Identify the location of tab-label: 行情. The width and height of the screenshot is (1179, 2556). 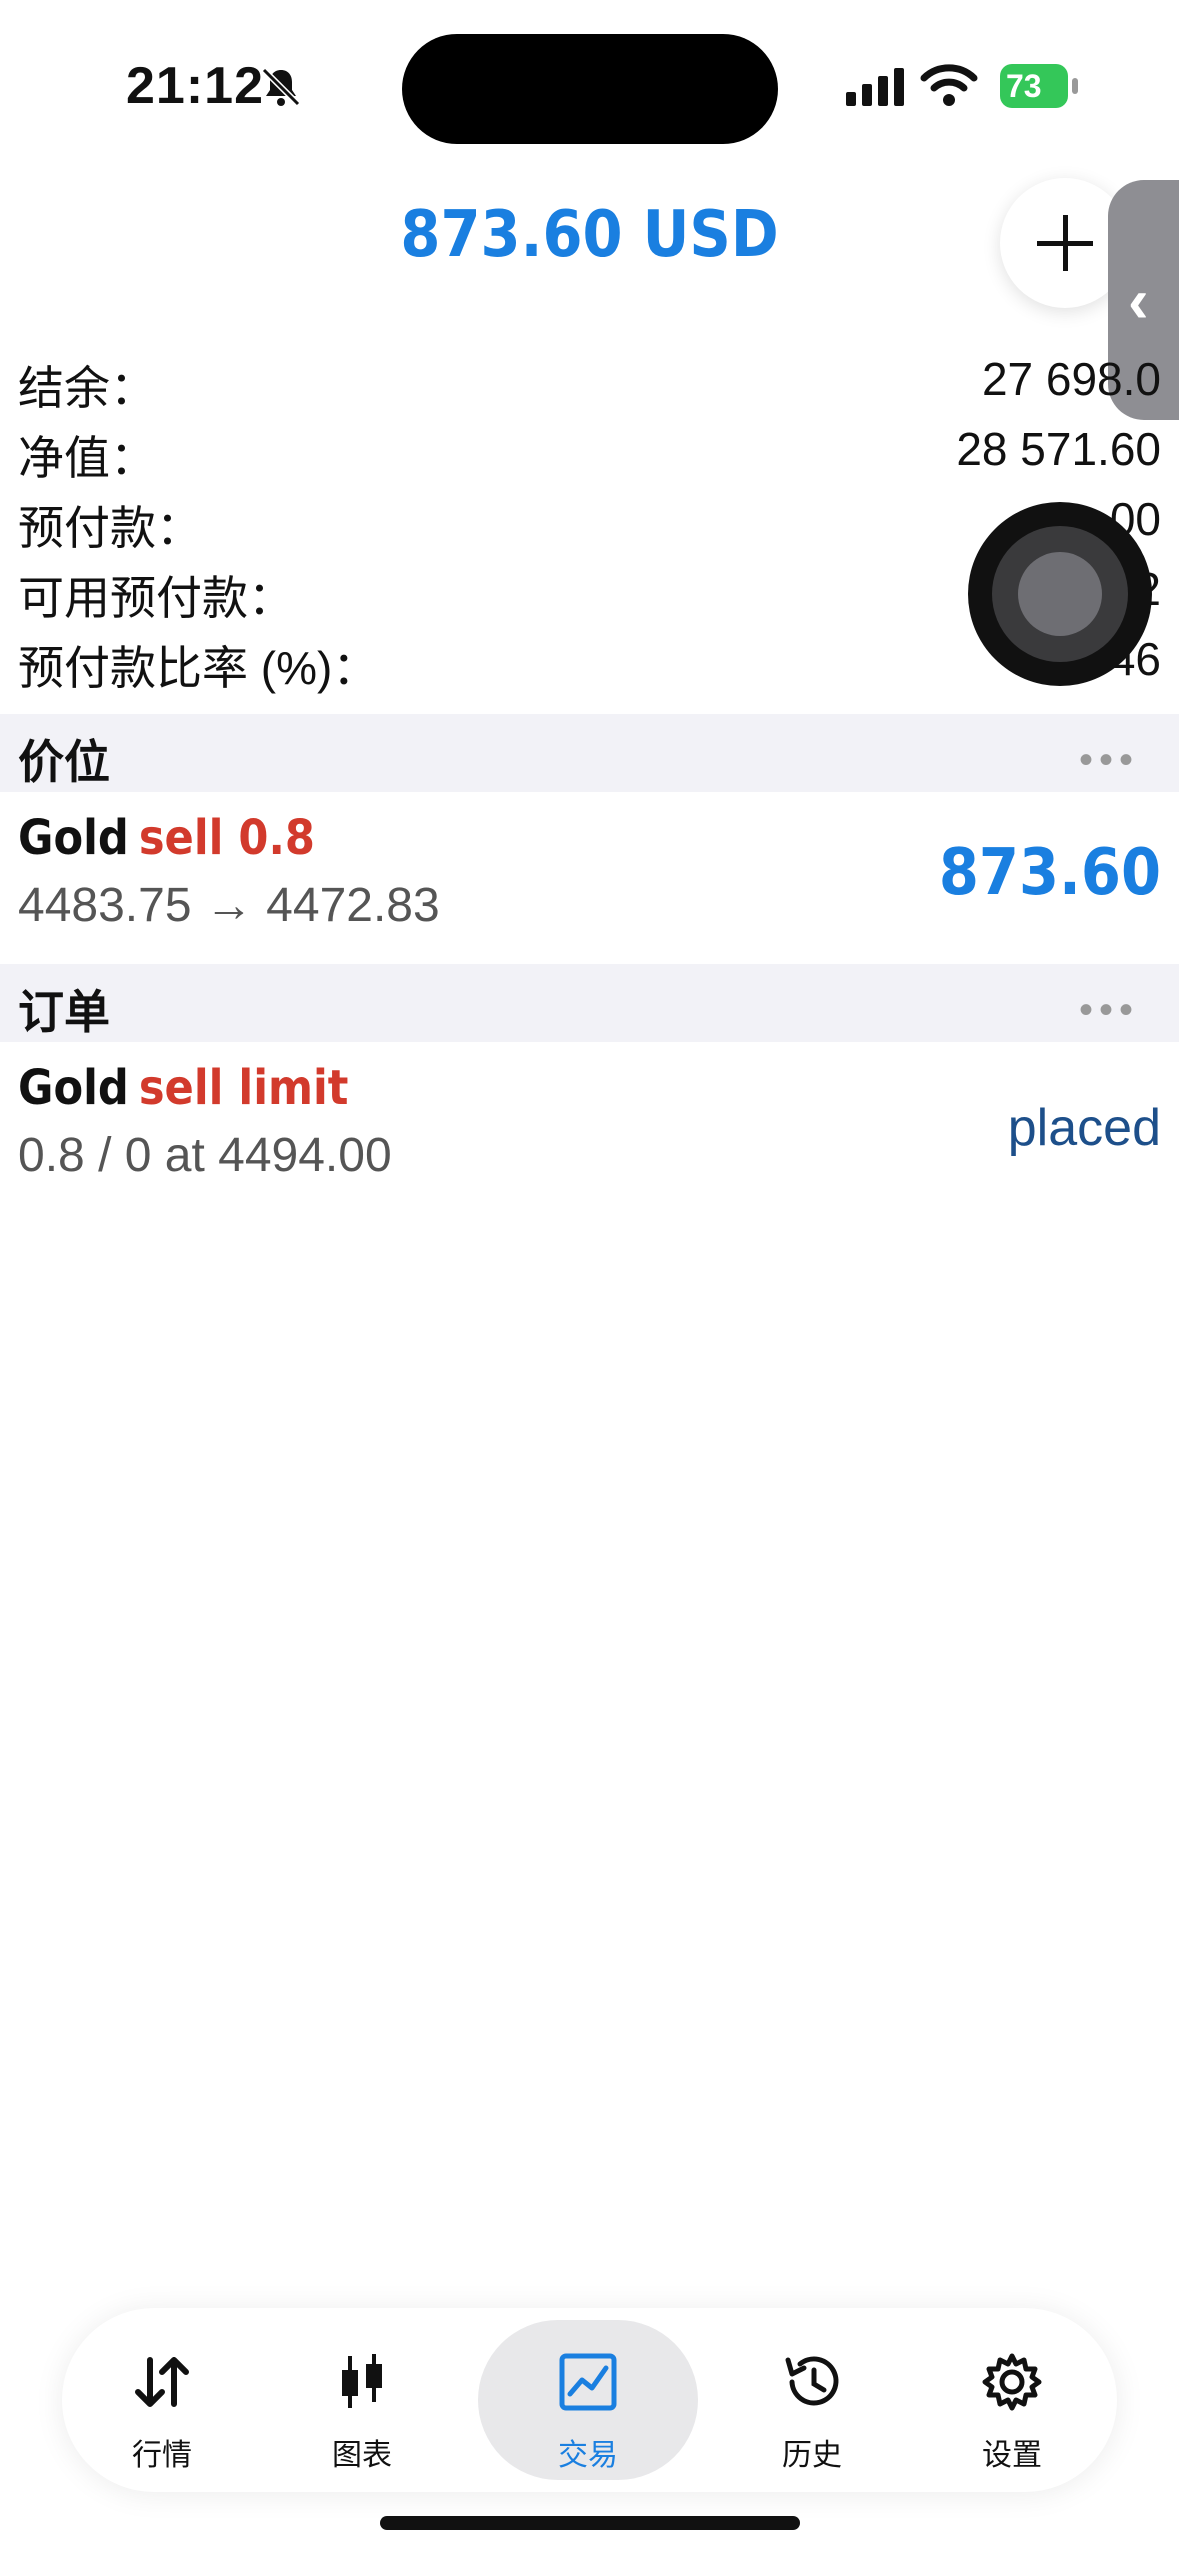
(162, 2455).